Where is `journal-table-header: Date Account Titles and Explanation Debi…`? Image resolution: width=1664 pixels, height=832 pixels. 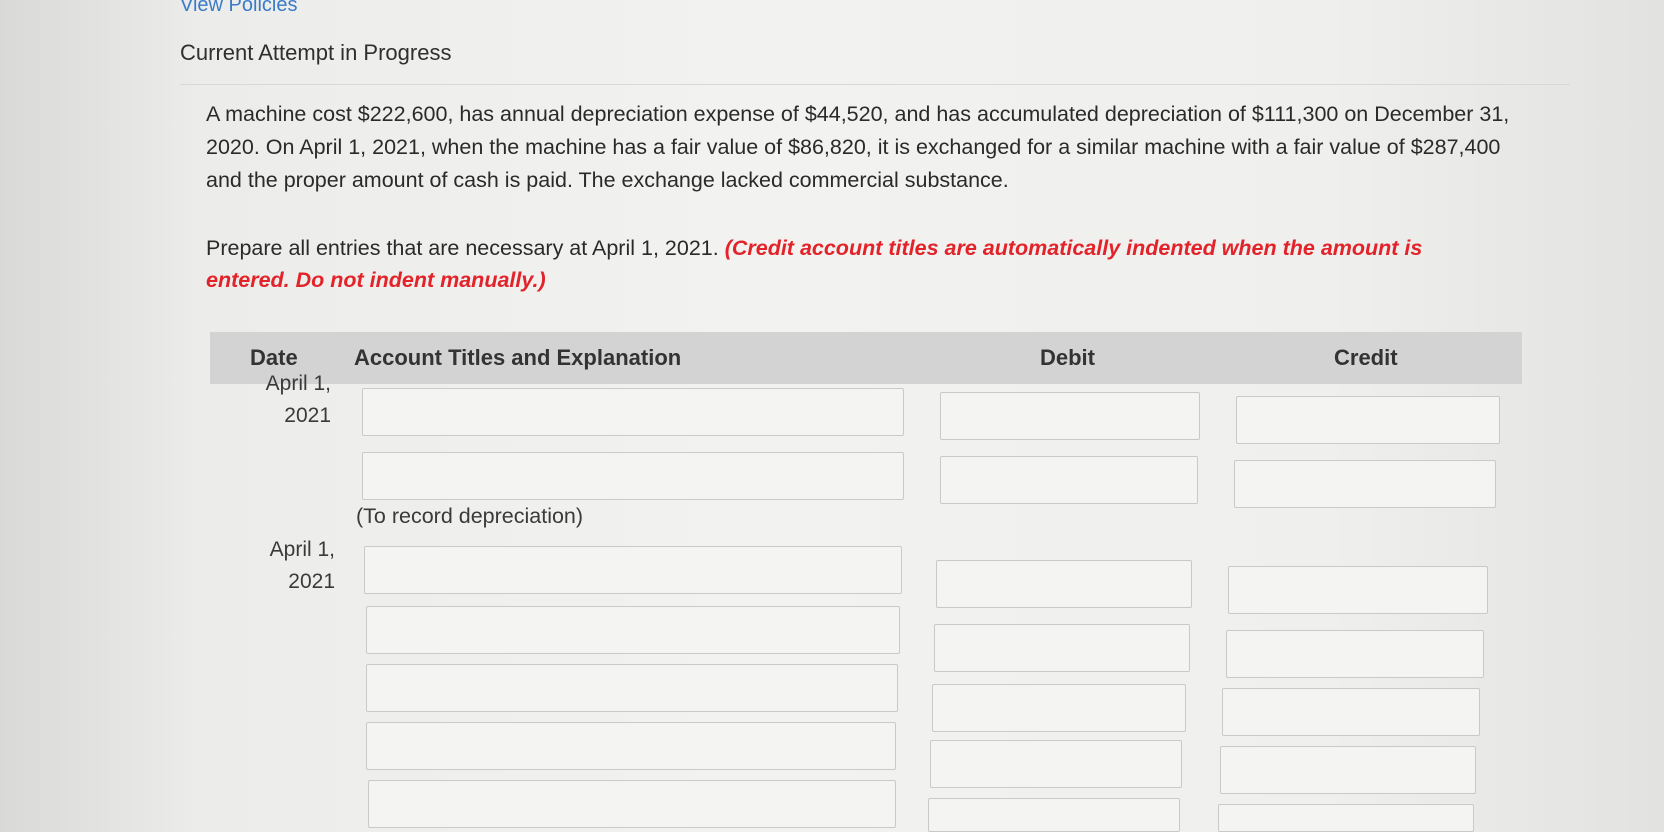
journal-table-header: Date Account Titles and Explanation Debi… is located at coordinates (866, 358).